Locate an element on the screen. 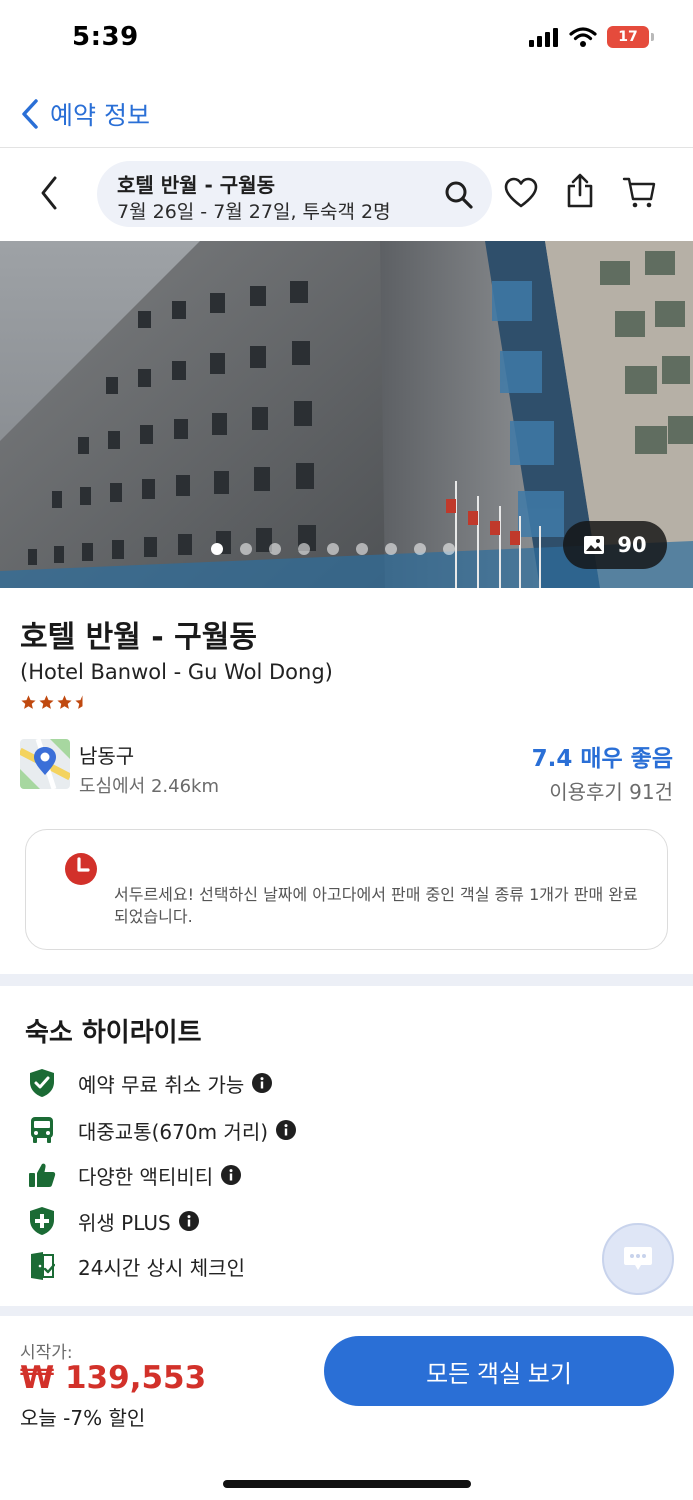 Image resolution: width=693 pixels, height=1500 pixels. highlight-item-checkin: 24시간 상시 체크인 is located at coordinates (136, 1266).